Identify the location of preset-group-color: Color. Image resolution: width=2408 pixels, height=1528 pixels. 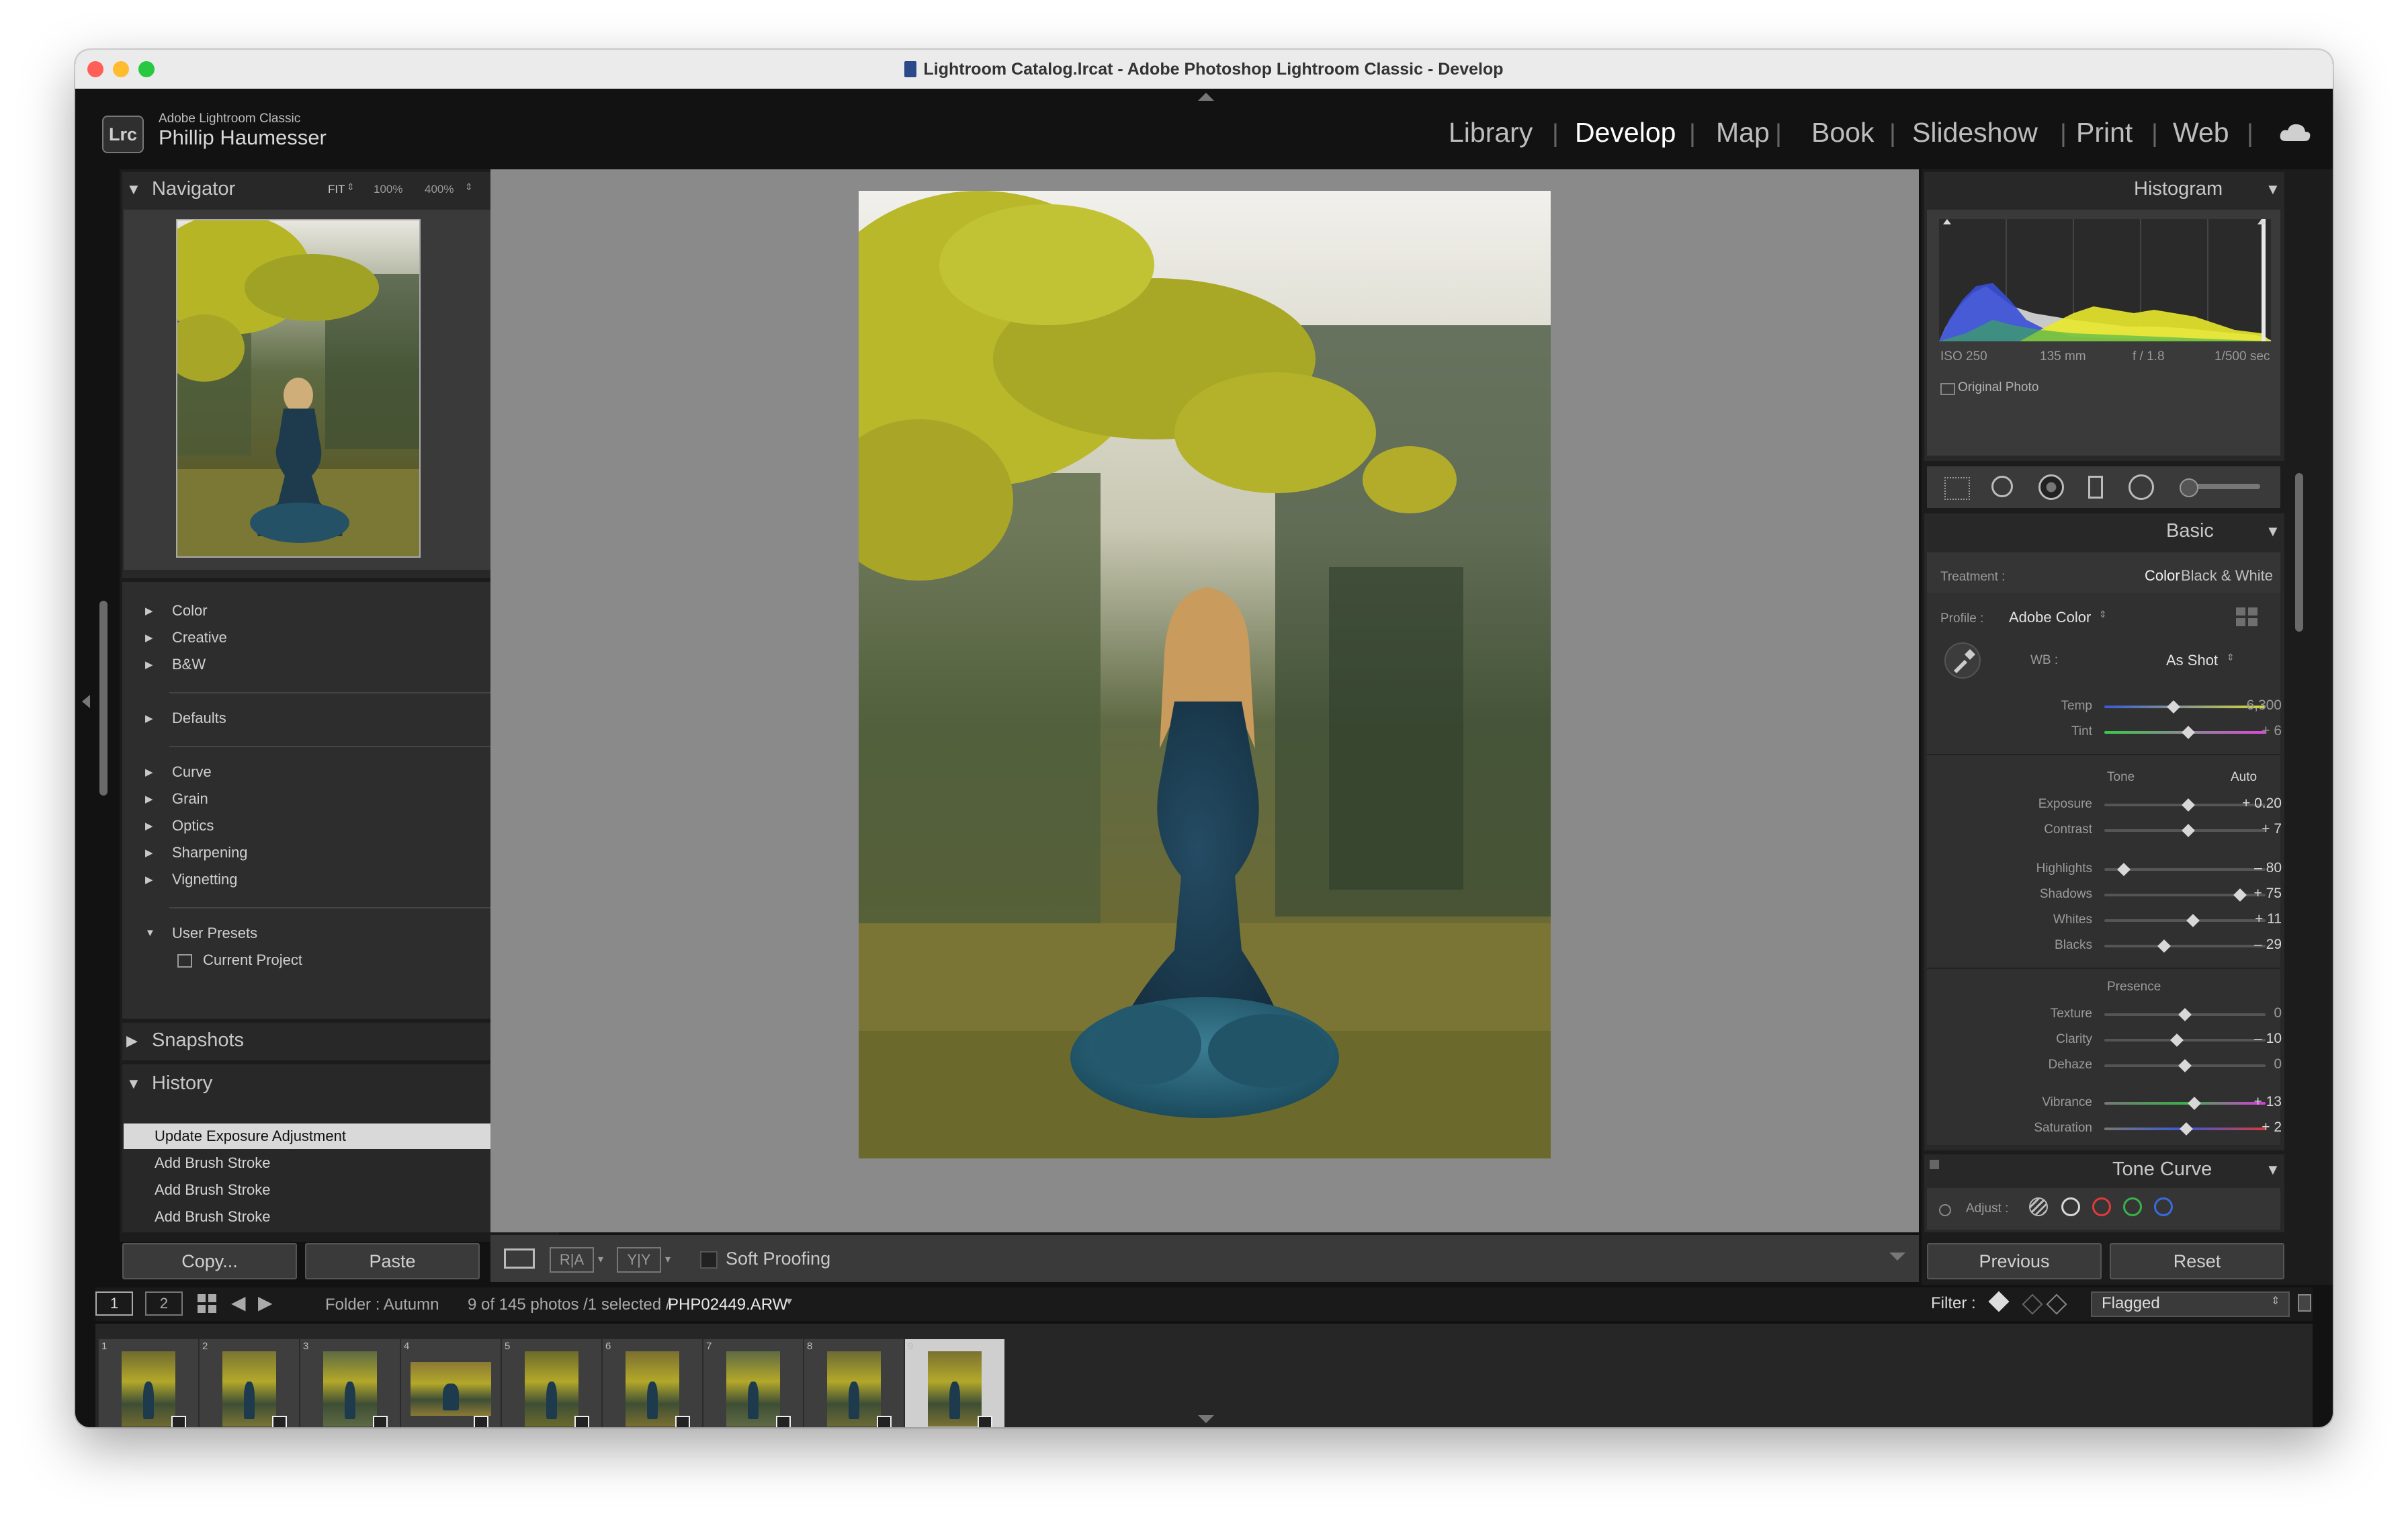
(190, 611).